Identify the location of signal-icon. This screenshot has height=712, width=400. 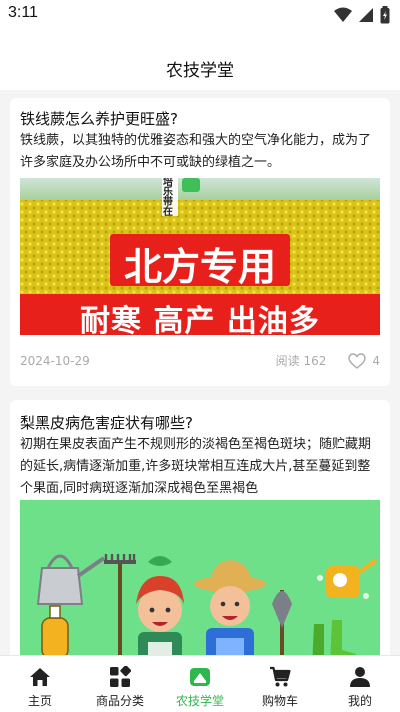
(366, 15).